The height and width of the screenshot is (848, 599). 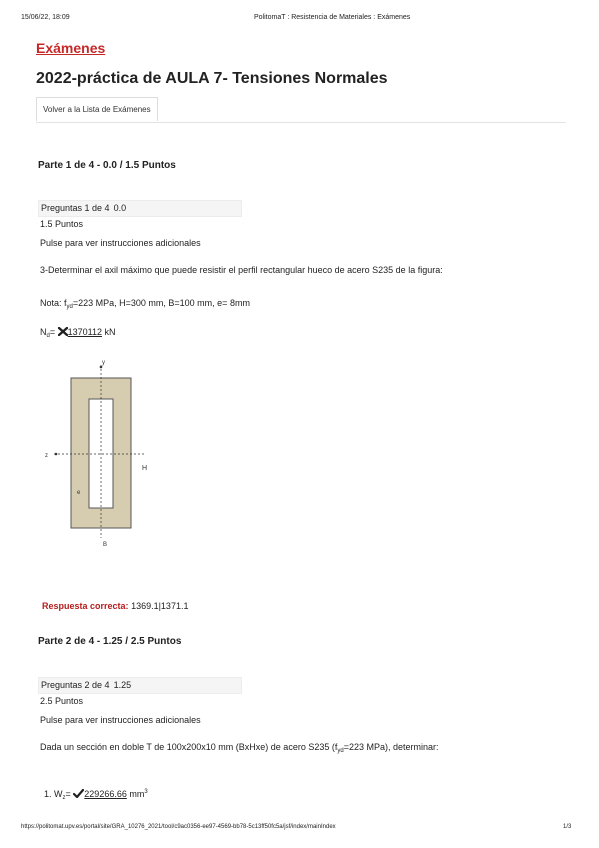 What do you see at coordinates (120, 208) in the screenshot?
I see `question-1-score: 0.0` at bounding box center [120, 208].